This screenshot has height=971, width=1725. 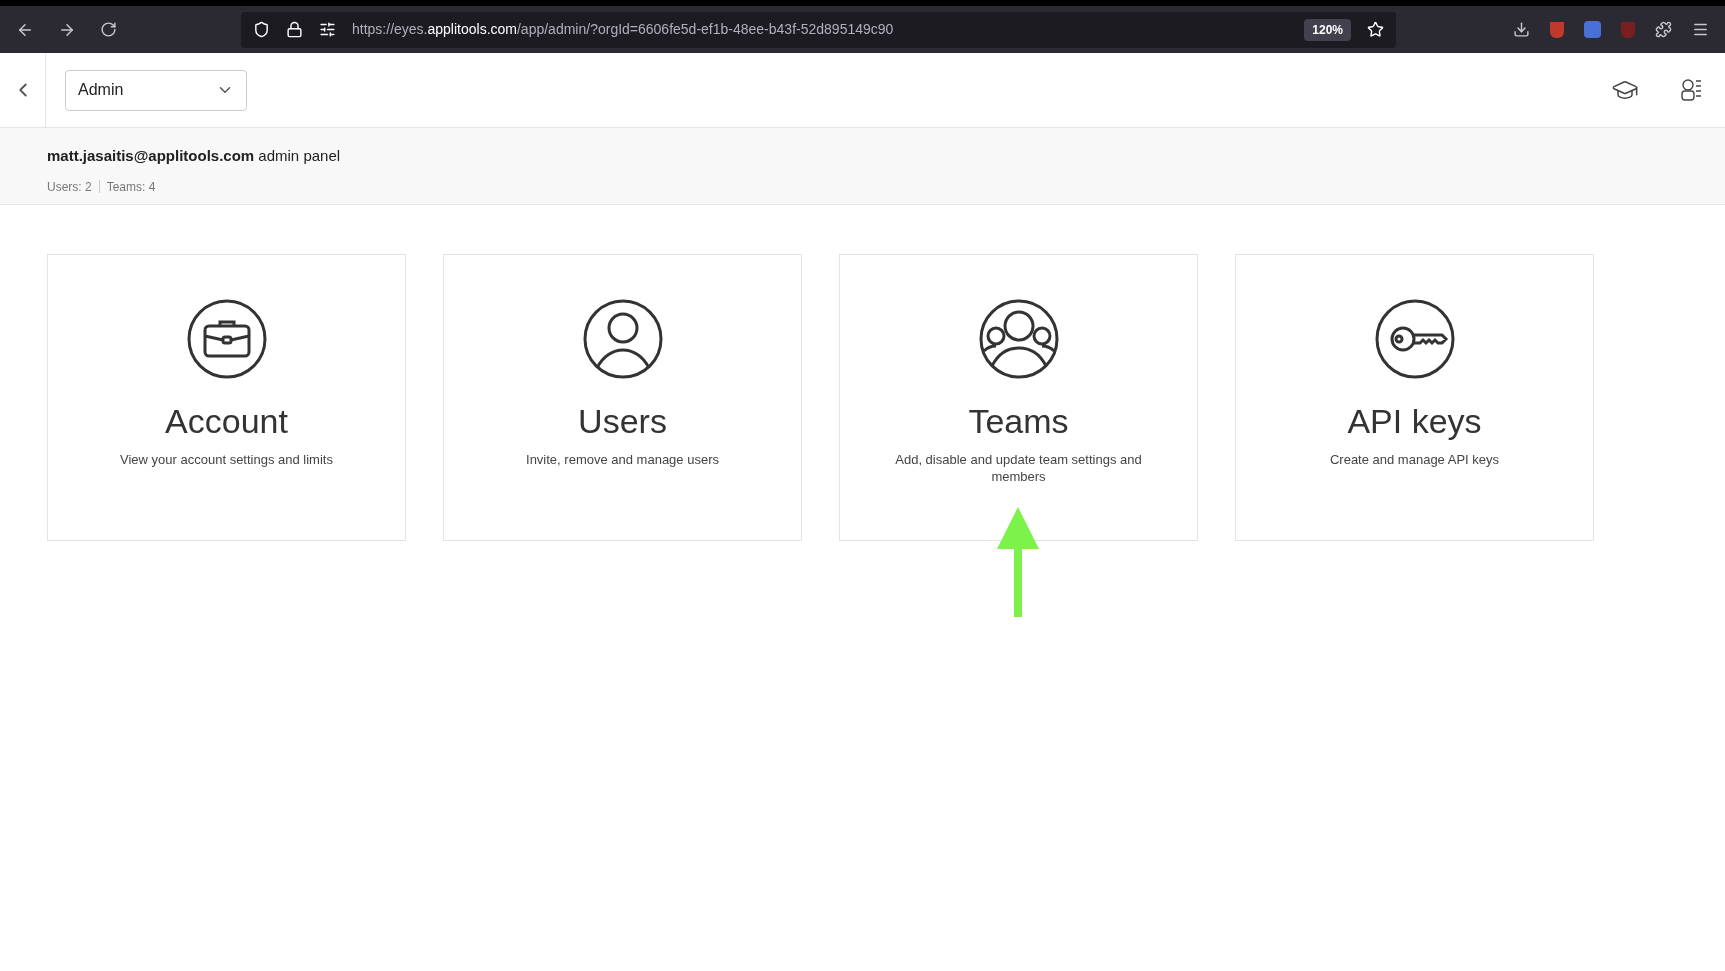 What do you see at coordinates (108, 29) in the screenshot?
I see `reload-icon` at bounding box center [108, 29].